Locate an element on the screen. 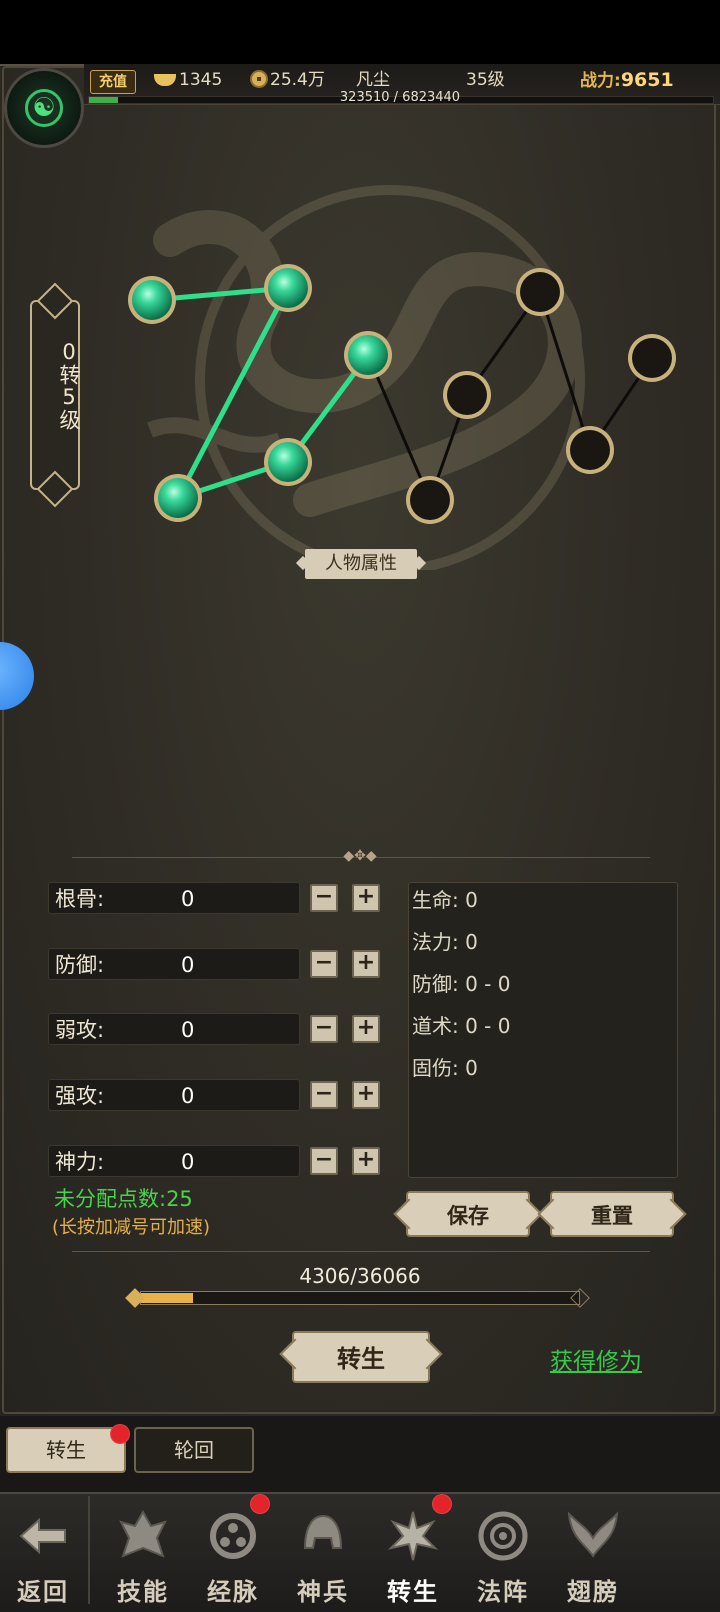 This screenshot has width=720, height=1612. nav-label: 法阵 is located at coordinates (503, 1591).